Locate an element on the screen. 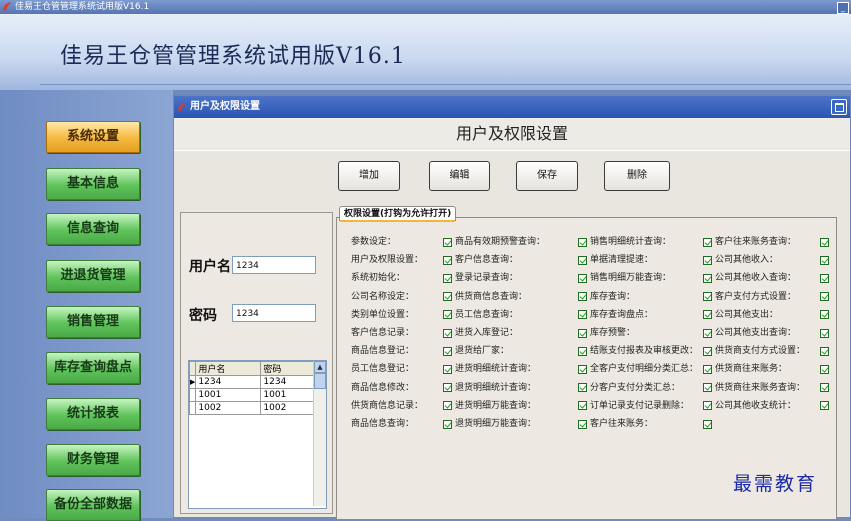 This screenshot has height=521, width=851. permissions-tab: 权限设置(打钩为允许打开) is located at coordinates (398, 214).